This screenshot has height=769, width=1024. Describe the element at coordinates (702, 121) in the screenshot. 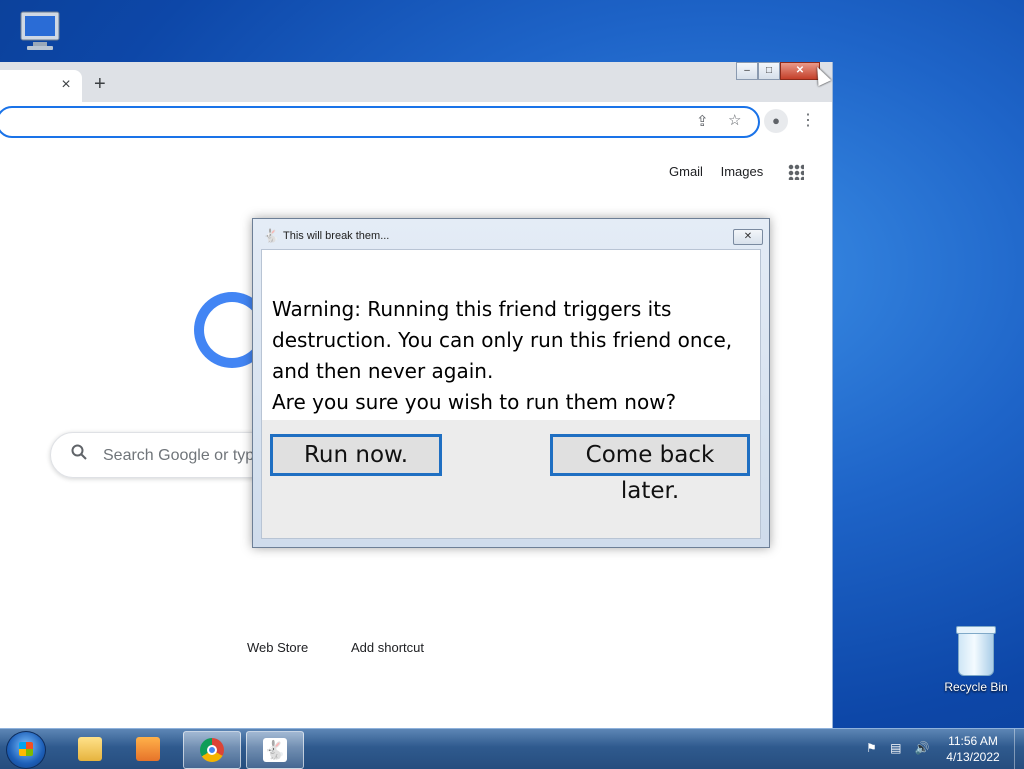

I see `share-icon: ⇪` at that location.